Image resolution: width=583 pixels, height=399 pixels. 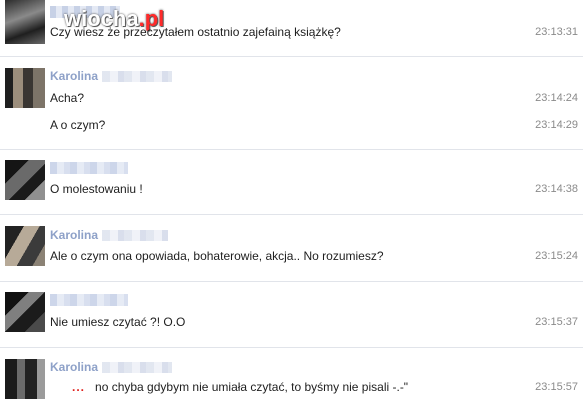 I want to click on message-time: 23:13:31, so click(x=556, y=32).